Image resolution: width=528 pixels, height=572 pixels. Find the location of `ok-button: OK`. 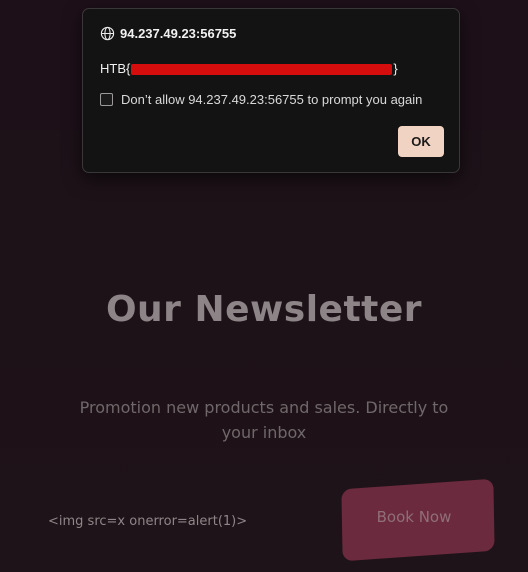

ok-button: OK is located at coordinates (421, 141).